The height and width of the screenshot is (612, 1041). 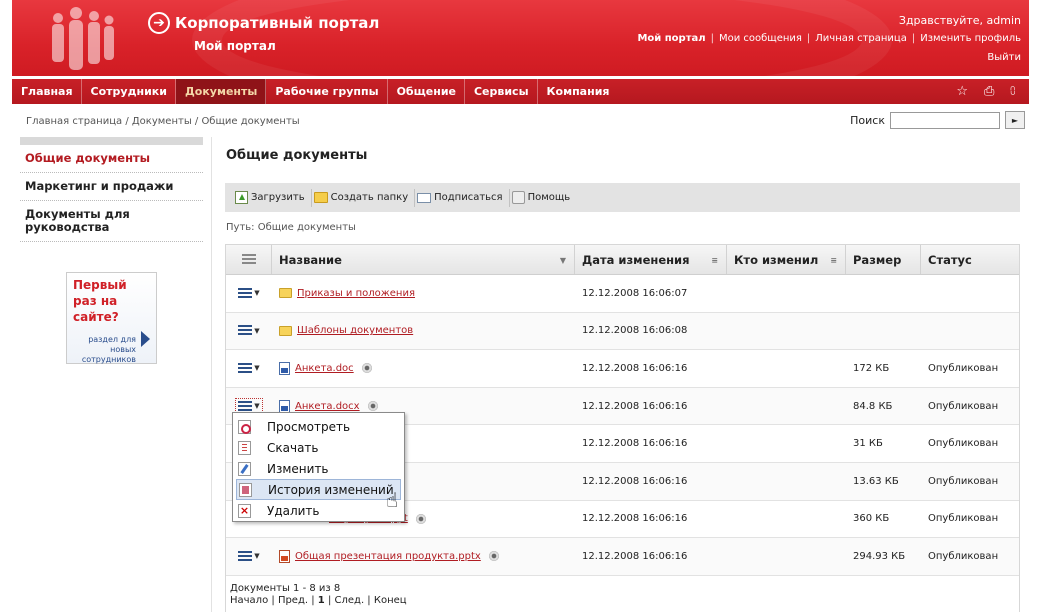 I want to click on column-name: Название ▼, so click(x=423, y=259).